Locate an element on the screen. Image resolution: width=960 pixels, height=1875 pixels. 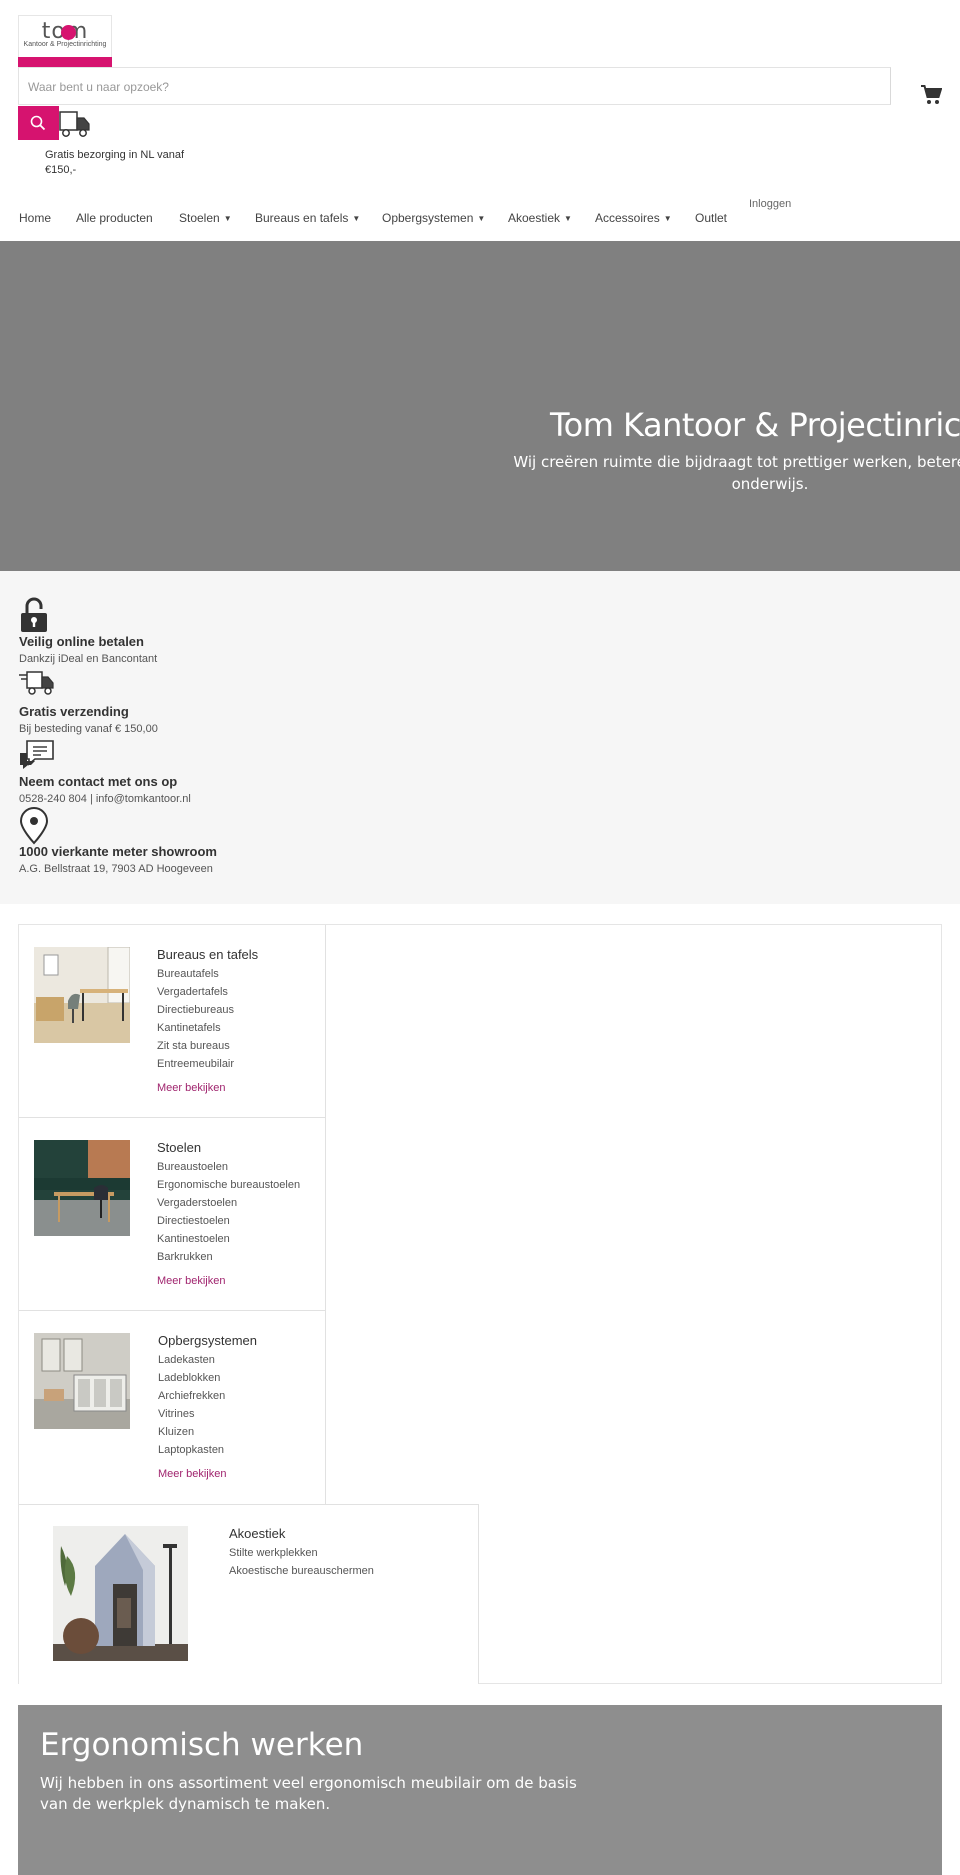
feature-title: 1000 vierkante meter showroom is located at coordinates (118, 851).